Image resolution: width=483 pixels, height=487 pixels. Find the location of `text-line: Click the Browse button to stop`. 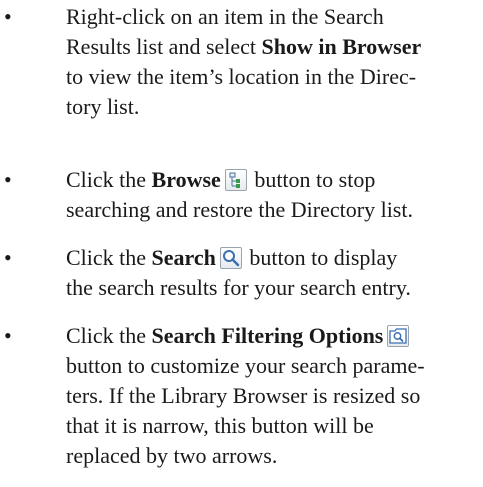

text-line: Click the Browse button to stop is located at coordinates (272, 180).